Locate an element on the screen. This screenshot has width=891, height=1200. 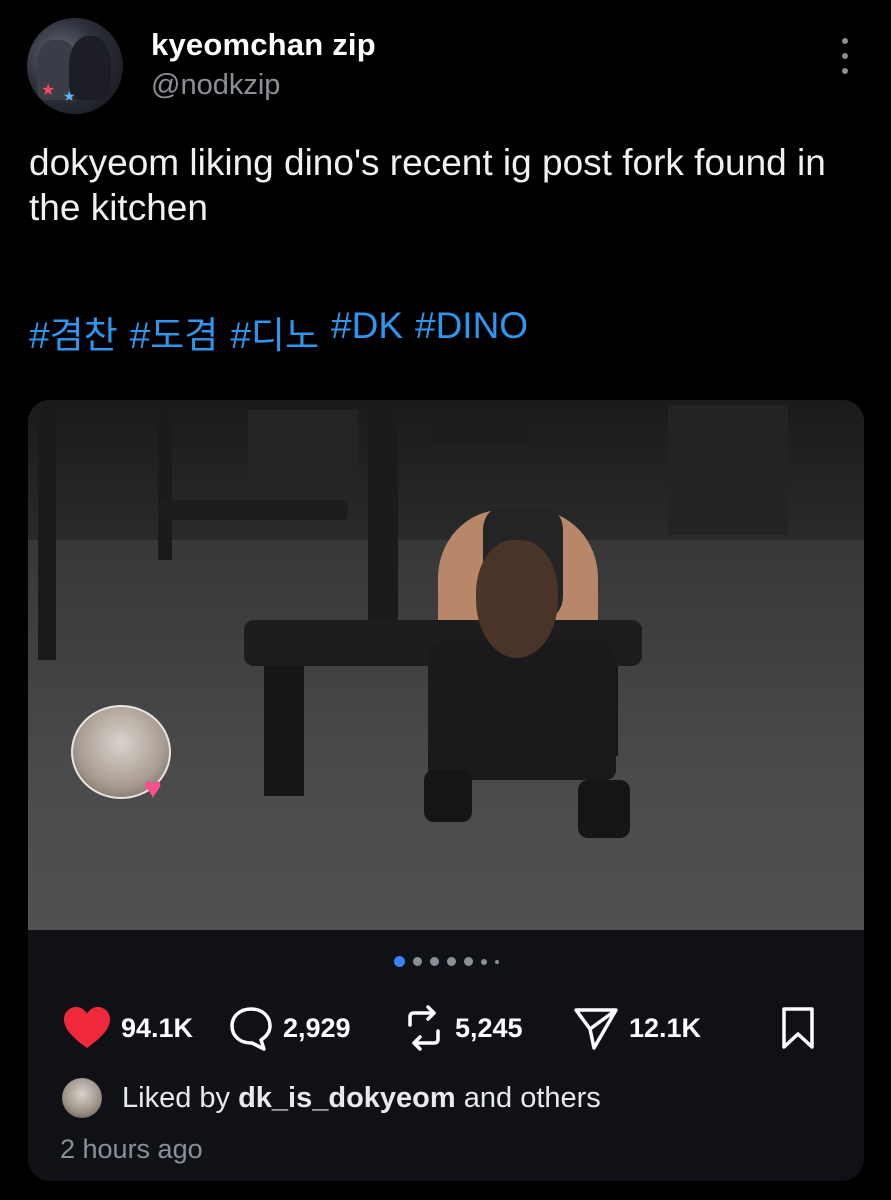
liked-by-row: Liked by dk_is_dokyeom and others is located at coordinates (331, 1098).